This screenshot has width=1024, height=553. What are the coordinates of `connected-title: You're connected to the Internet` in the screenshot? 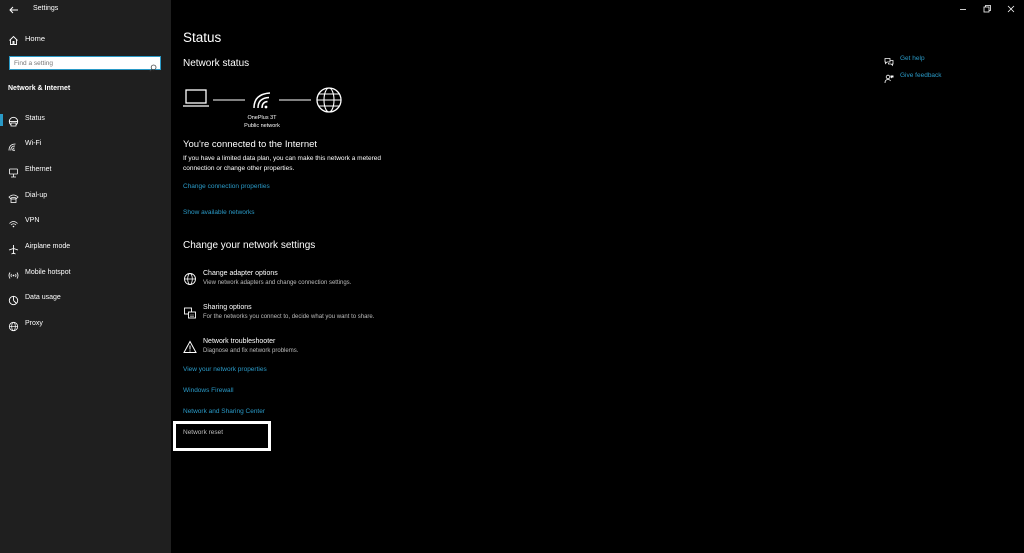 It's located at (250, 144).